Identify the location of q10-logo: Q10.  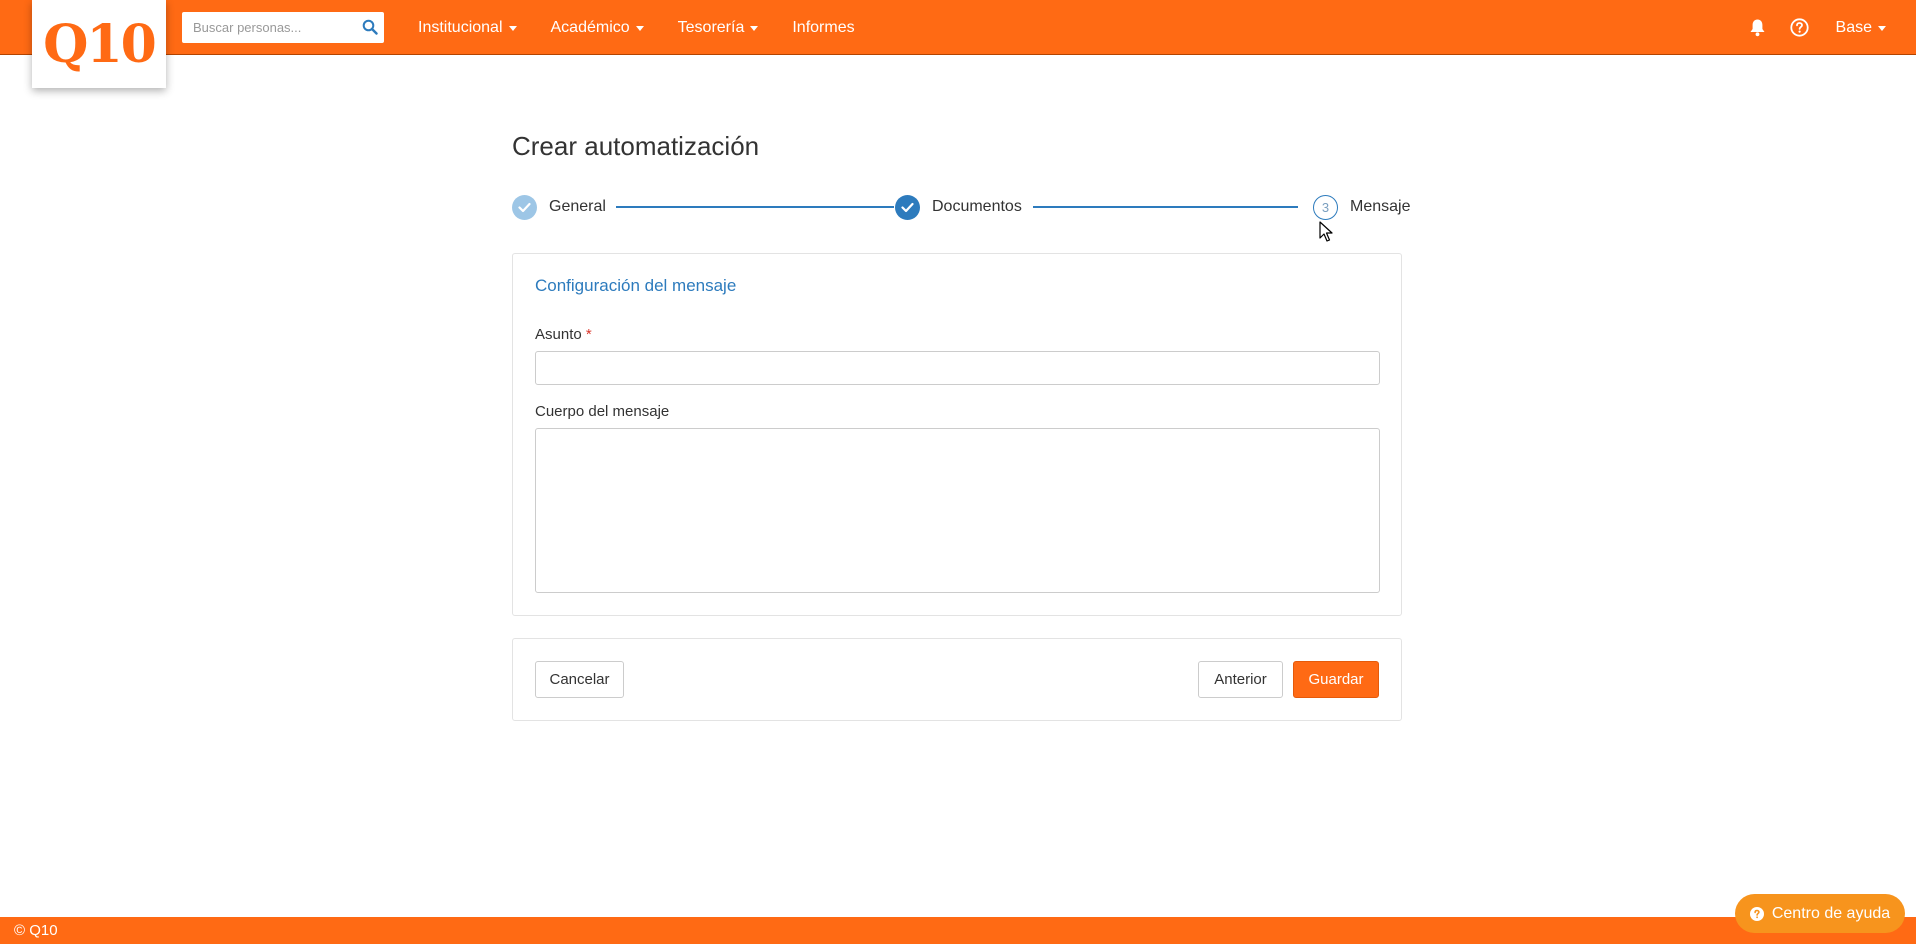
(99, 44).